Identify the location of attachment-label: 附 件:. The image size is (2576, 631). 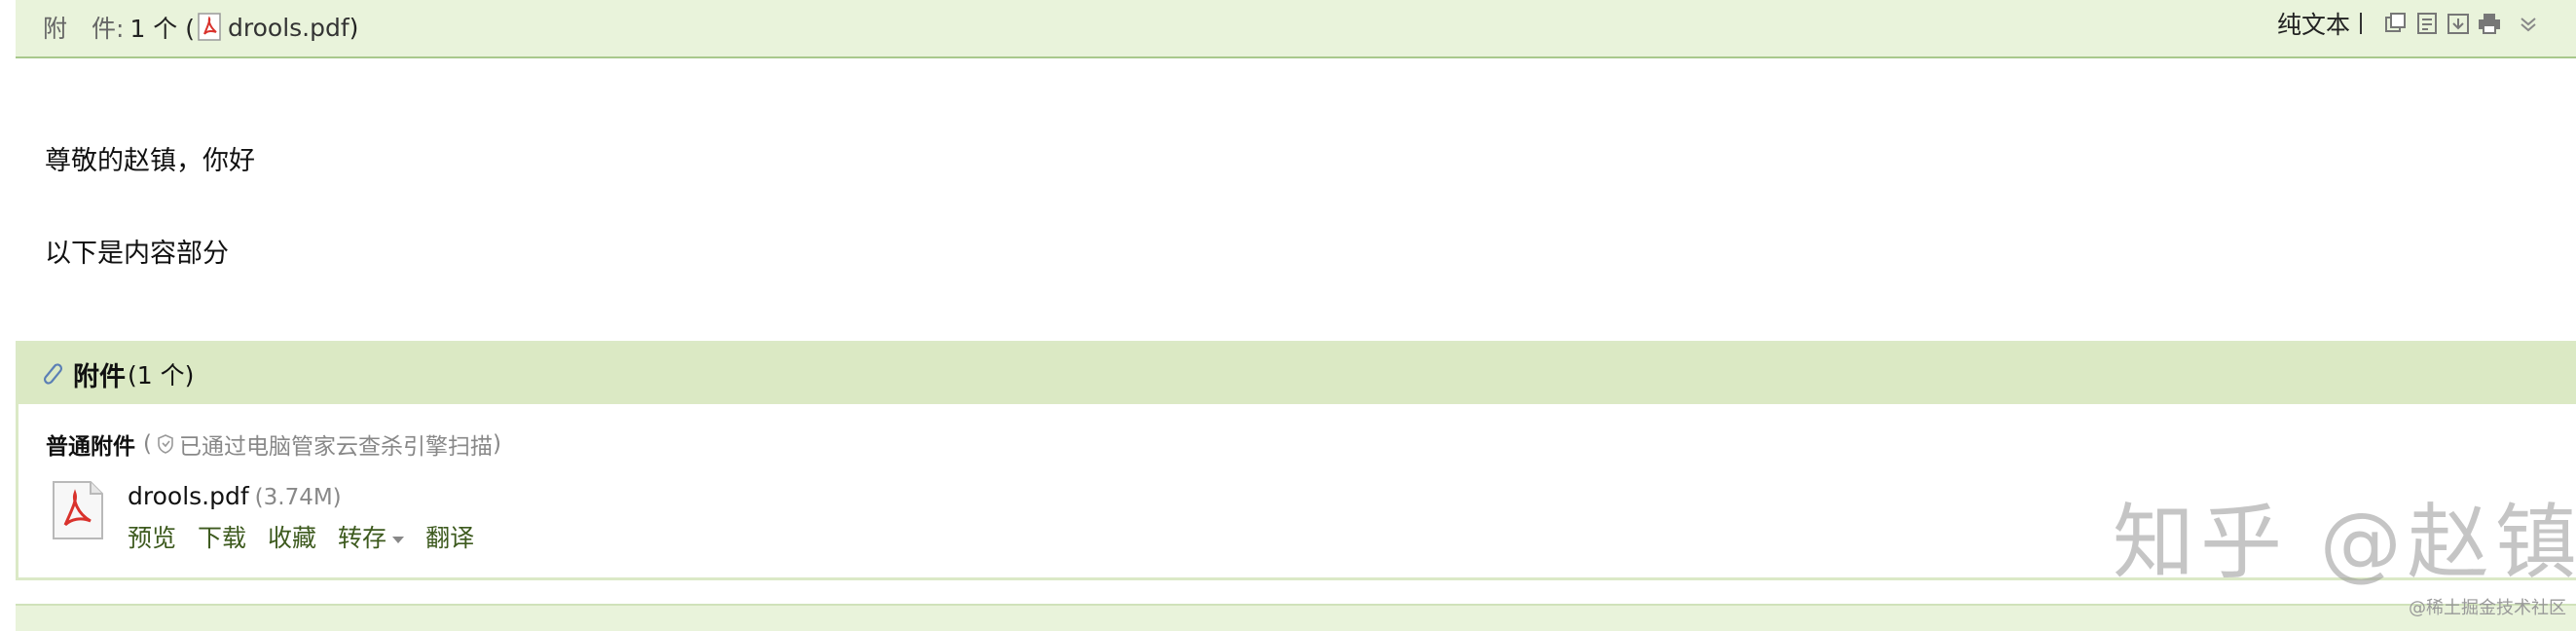
(84, 29).